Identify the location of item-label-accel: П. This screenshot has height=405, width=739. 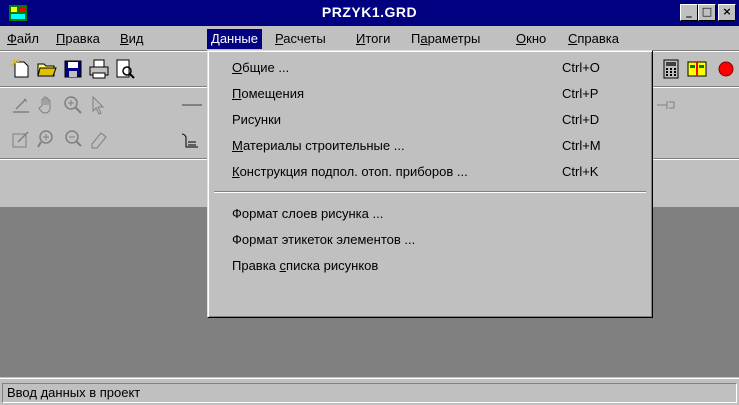
(237, 93).